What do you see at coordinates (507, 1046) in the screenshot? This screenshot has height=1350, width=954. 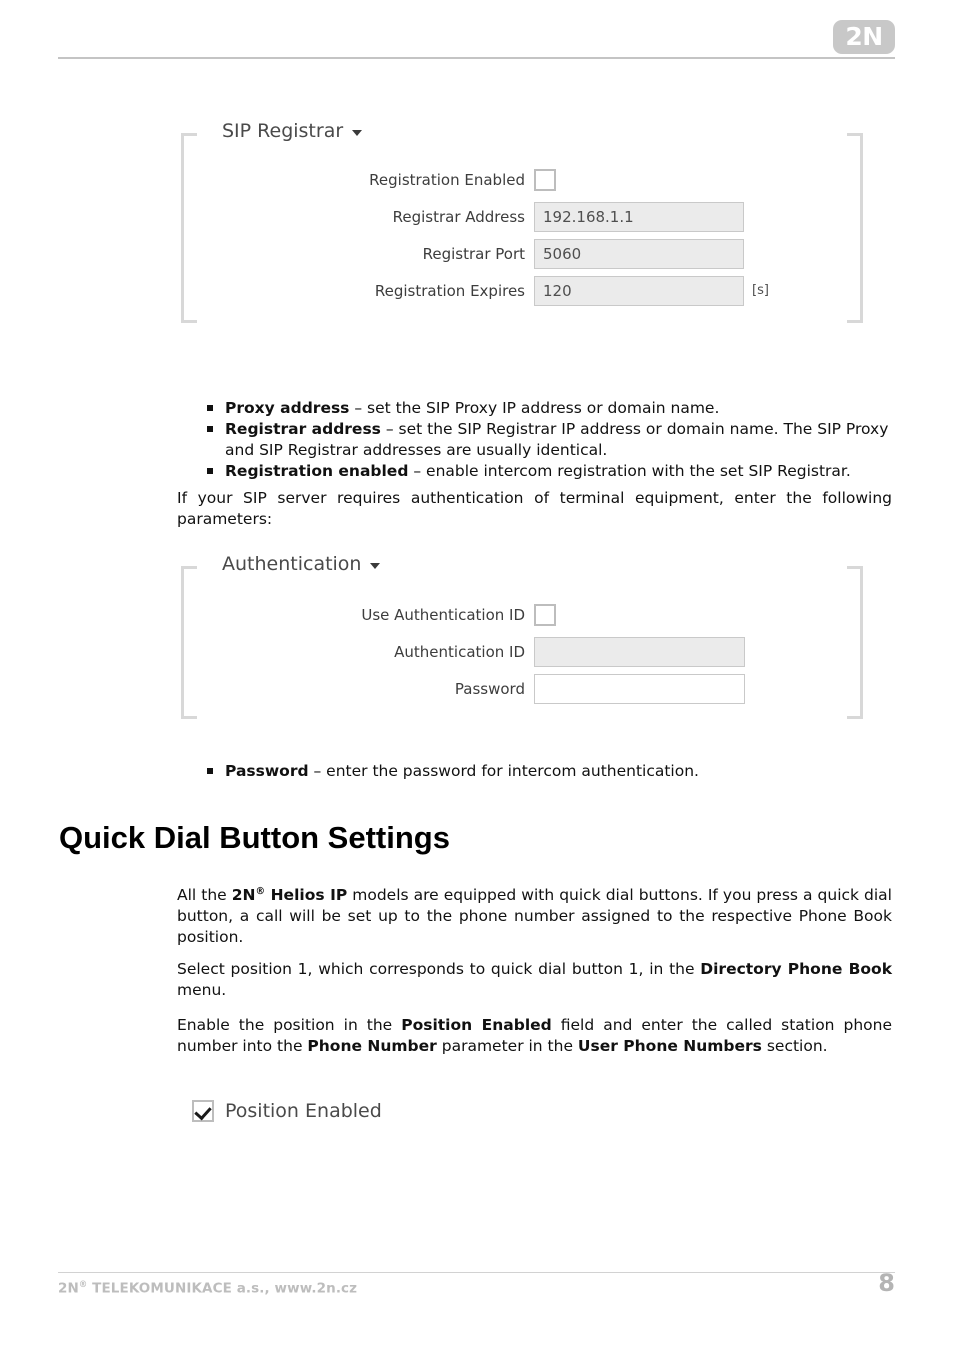 I see `text-fragment: parameter in the` at bounding box center [507, 1046].